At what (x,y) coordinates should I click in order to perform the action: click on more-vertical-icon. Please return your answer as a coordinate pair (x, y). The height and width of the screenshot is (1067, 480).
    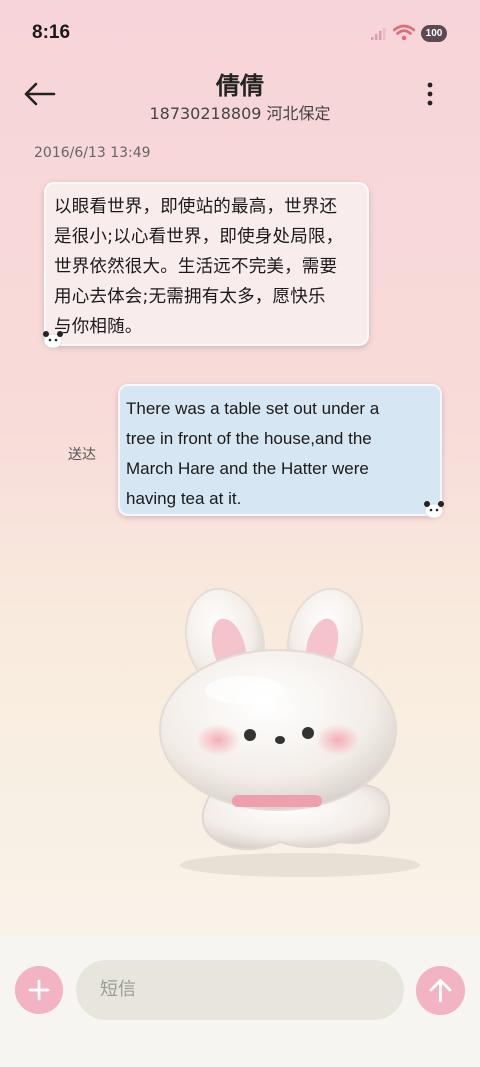
    Looking at the image, I should click on (430, 94).